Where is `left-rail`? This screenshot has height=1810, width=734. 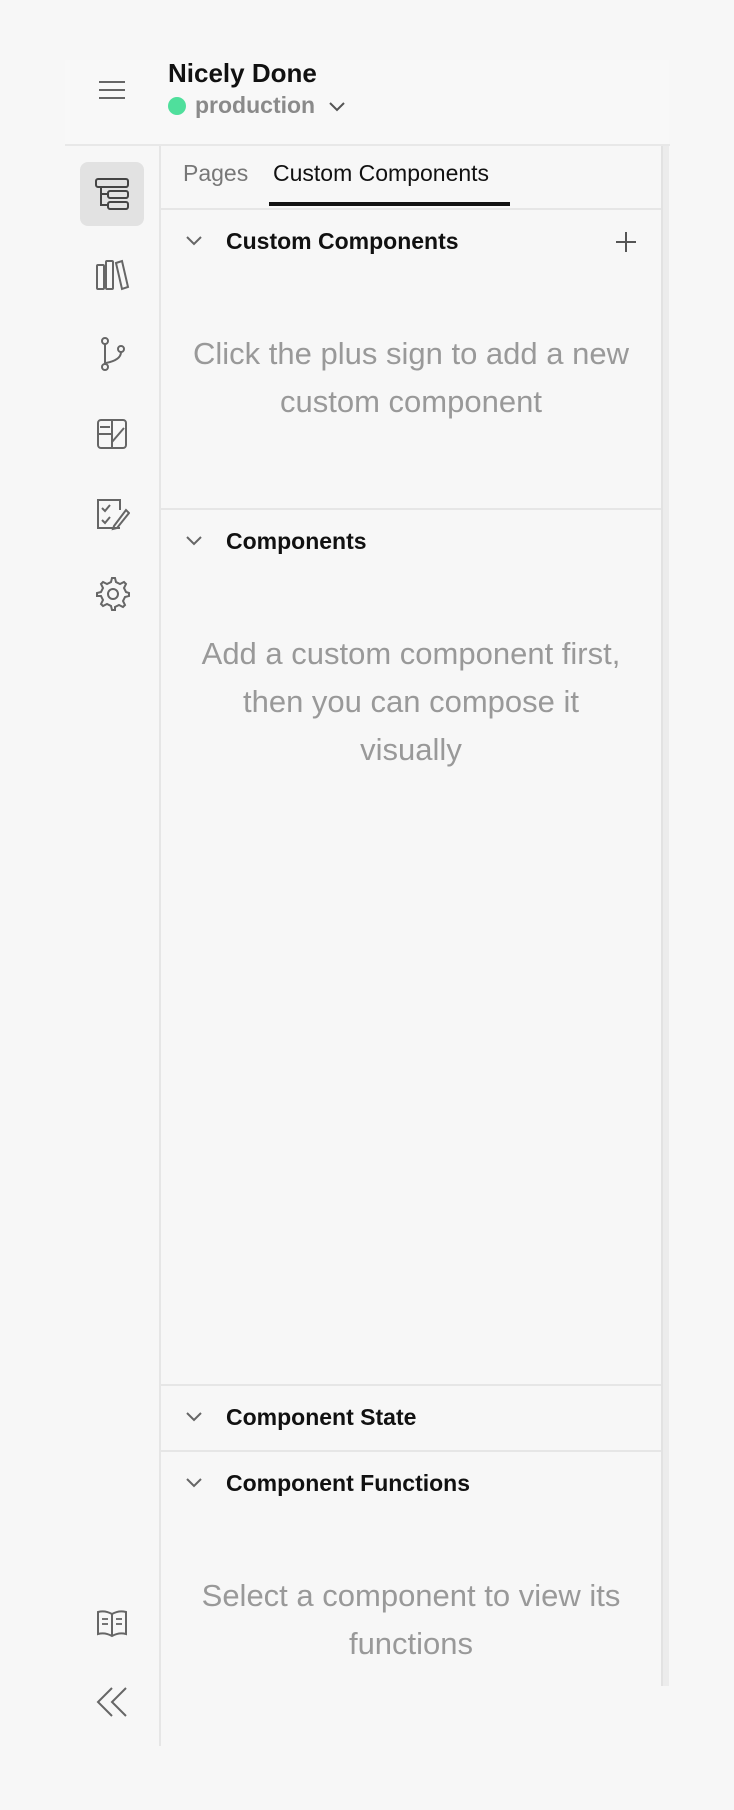 left-rail is located at coordinates (112, 946).